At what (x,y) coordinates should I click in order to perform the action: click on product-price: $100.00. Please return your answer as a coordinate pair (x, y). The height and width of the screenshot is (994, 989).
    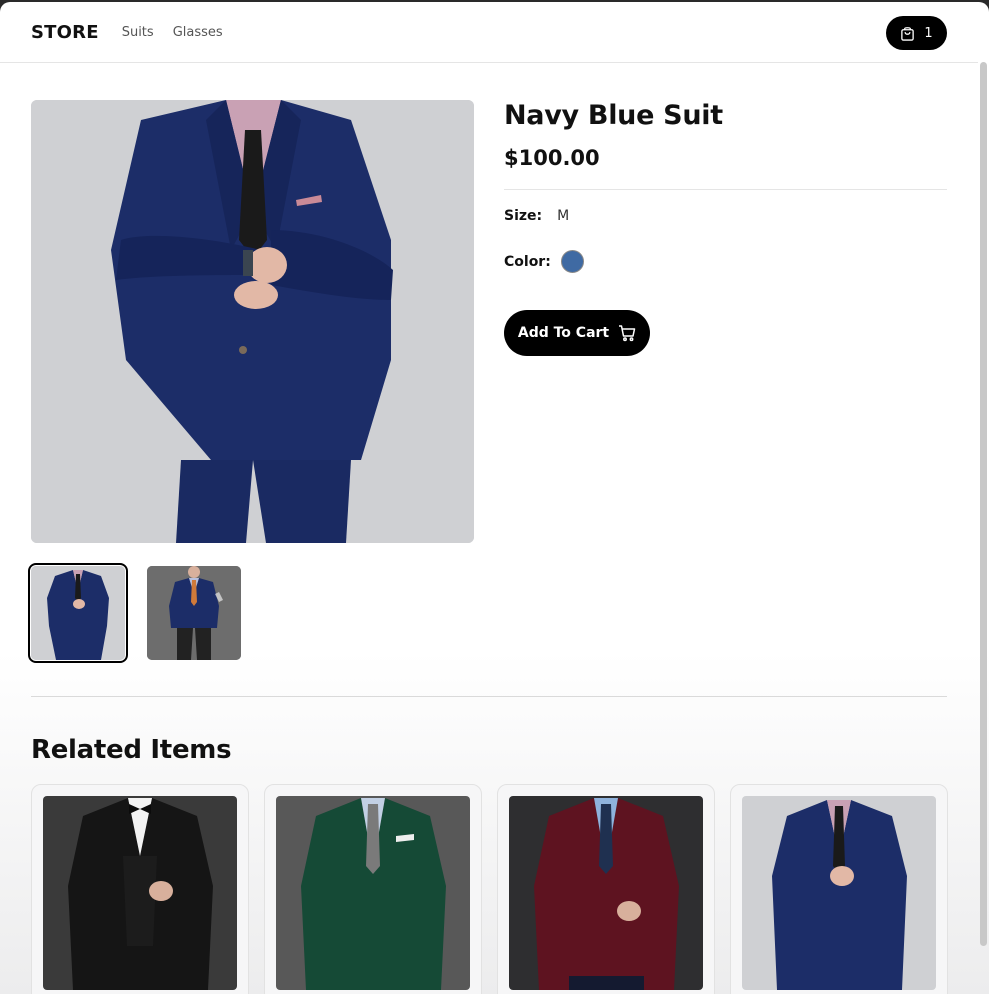
    Looking at the image, I should click on (552, 158).